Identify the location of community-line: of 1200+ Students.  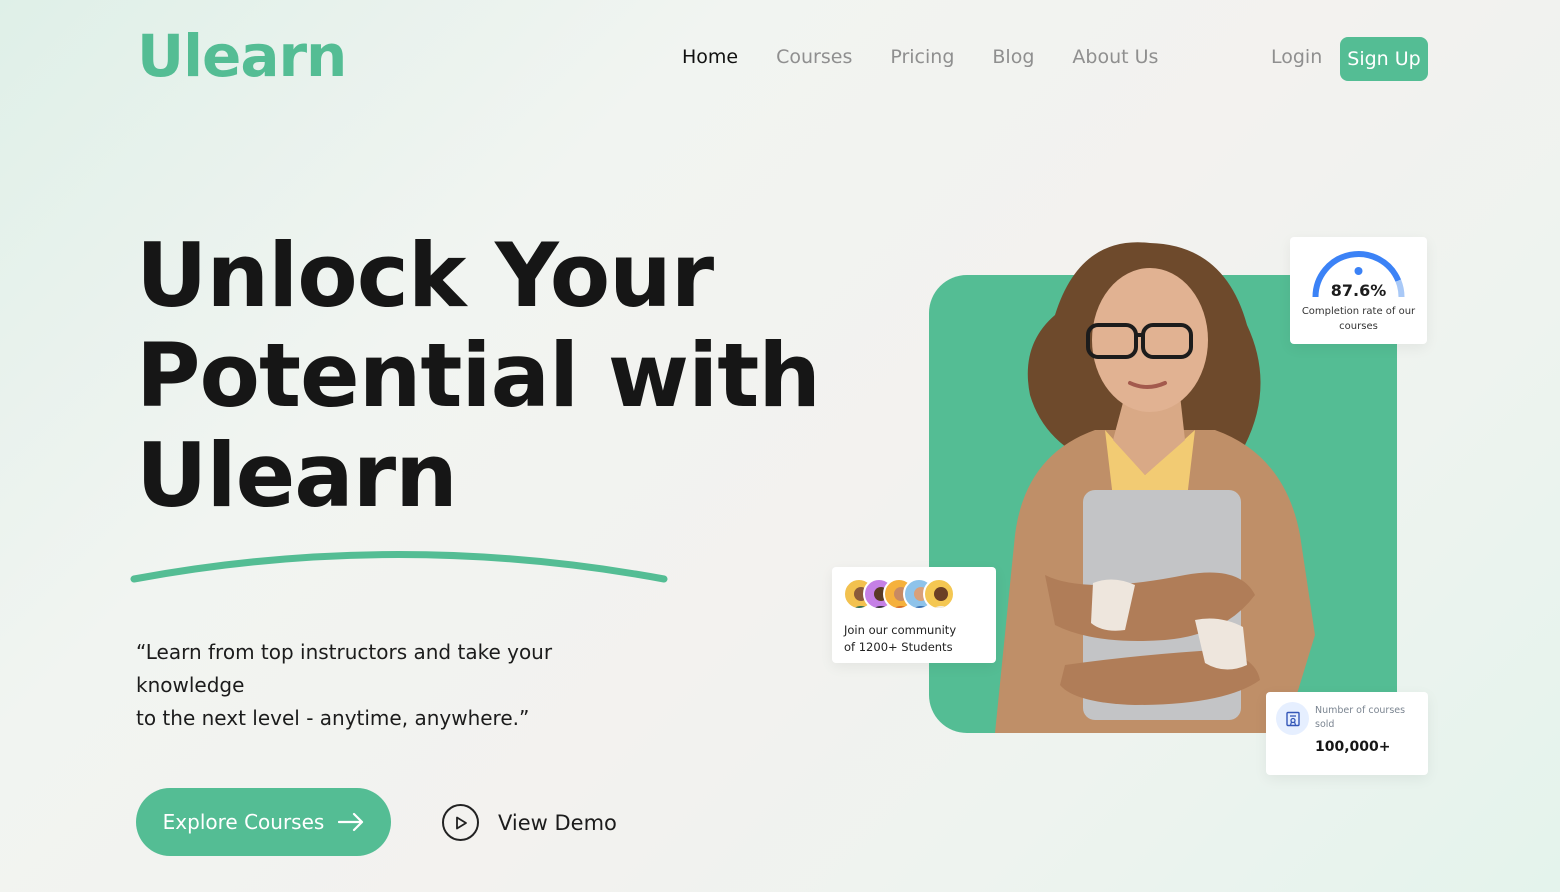
(898, 647).